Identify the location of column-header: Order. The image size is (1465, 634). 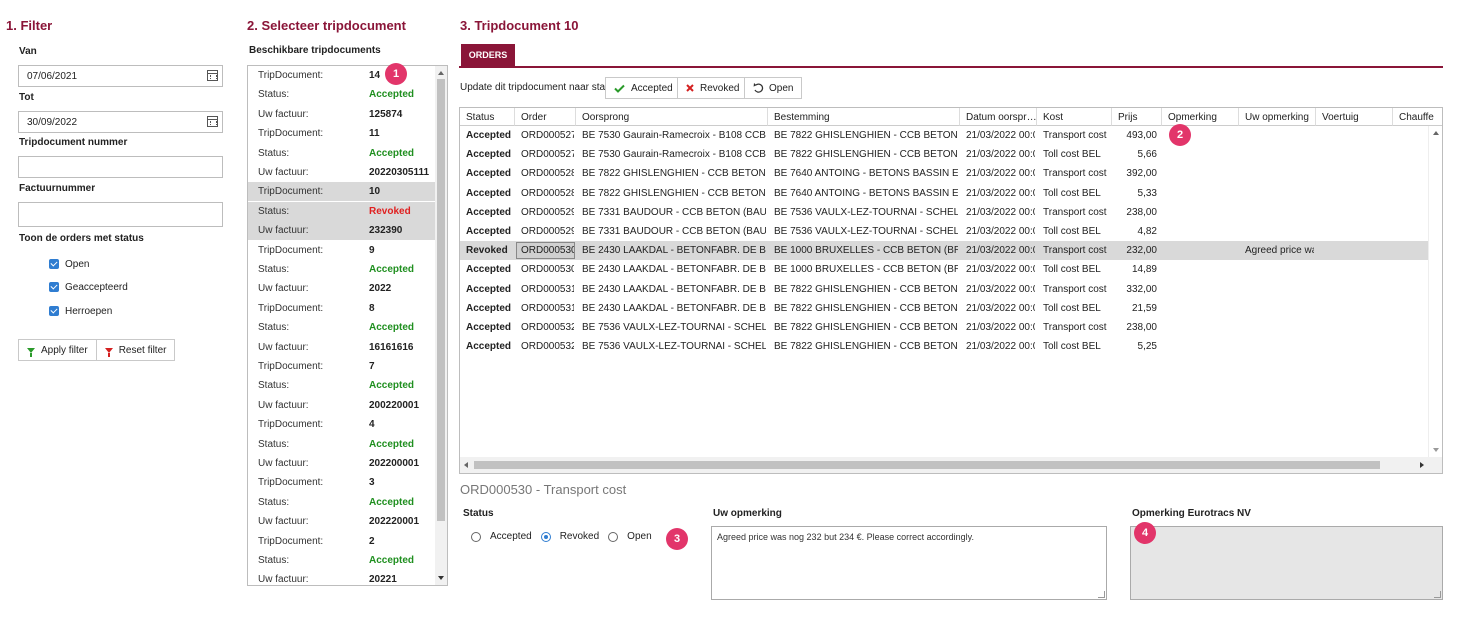
(545, 117).